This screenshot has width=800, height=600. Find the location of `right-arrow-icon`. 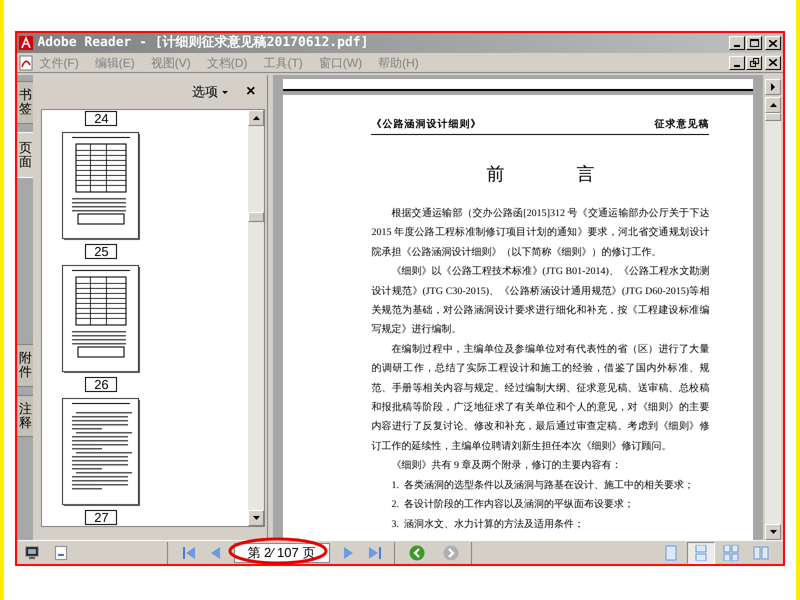

right-arrow-icon is located at coordinates (773, 87).